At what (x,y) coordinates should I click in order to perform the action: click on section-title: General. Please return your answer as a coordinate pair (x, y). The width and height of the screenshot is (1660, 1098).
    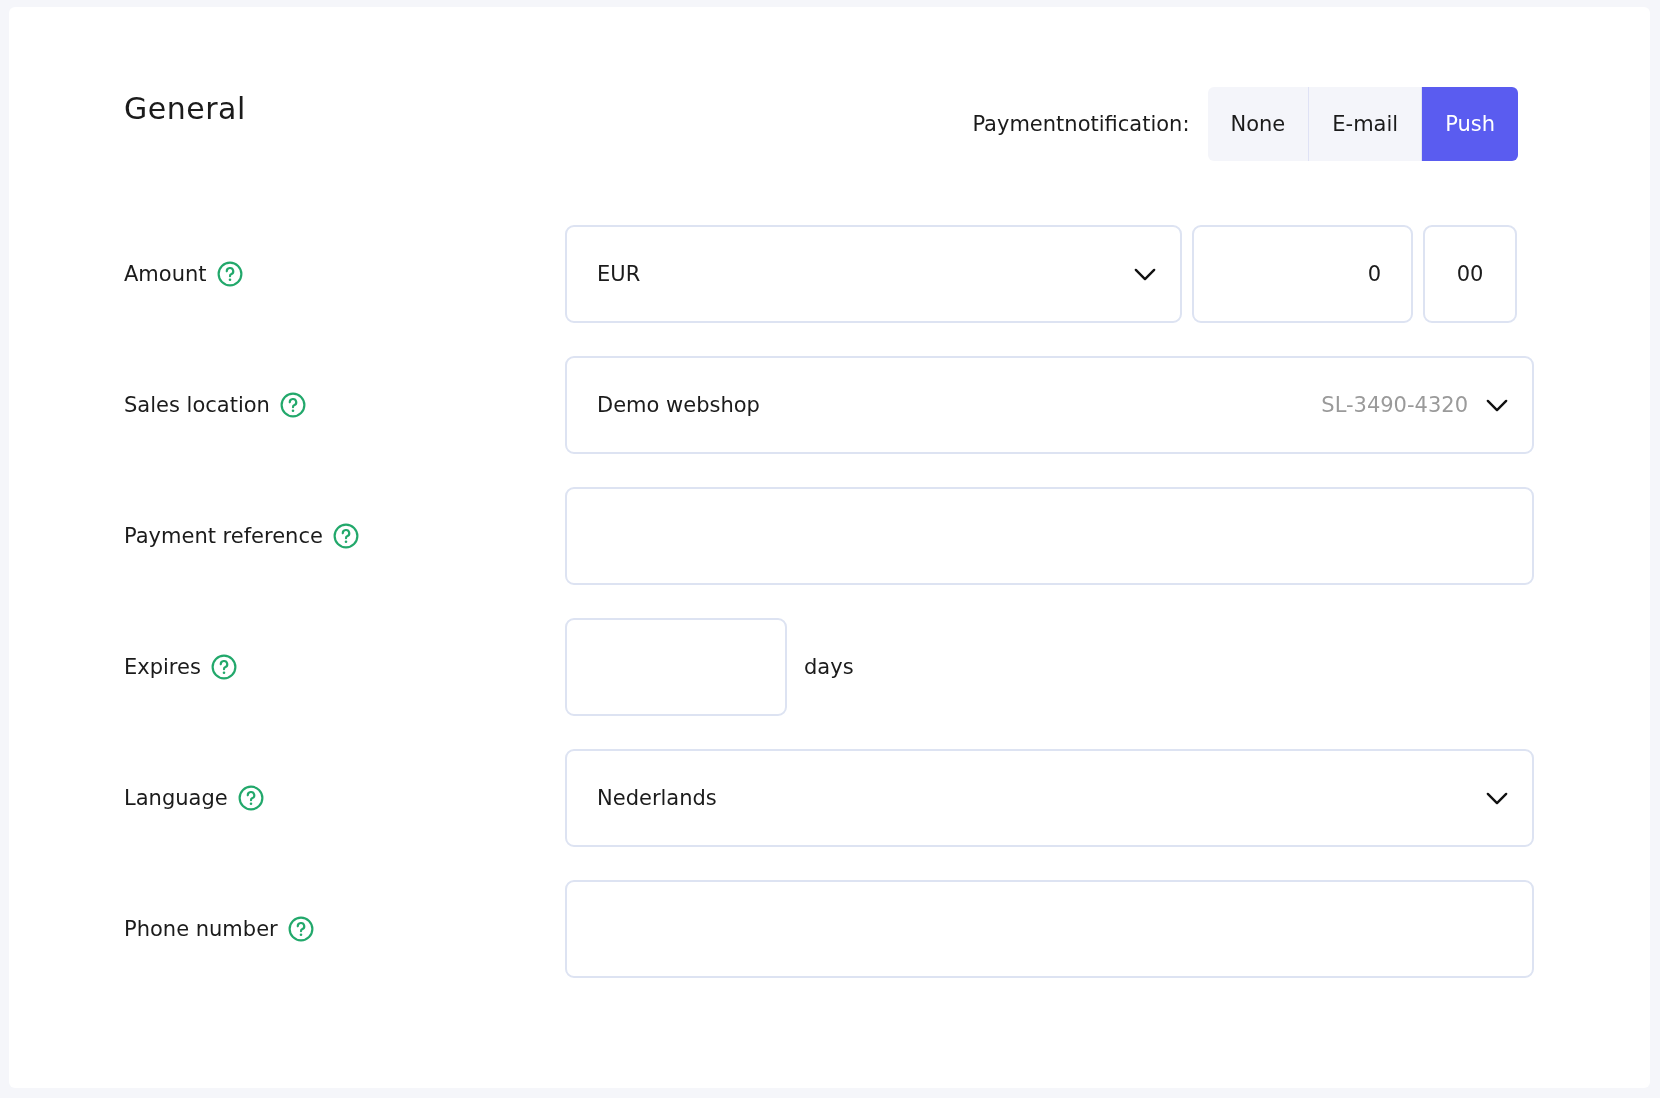
    Looking at the image, I should click on (185, 108).